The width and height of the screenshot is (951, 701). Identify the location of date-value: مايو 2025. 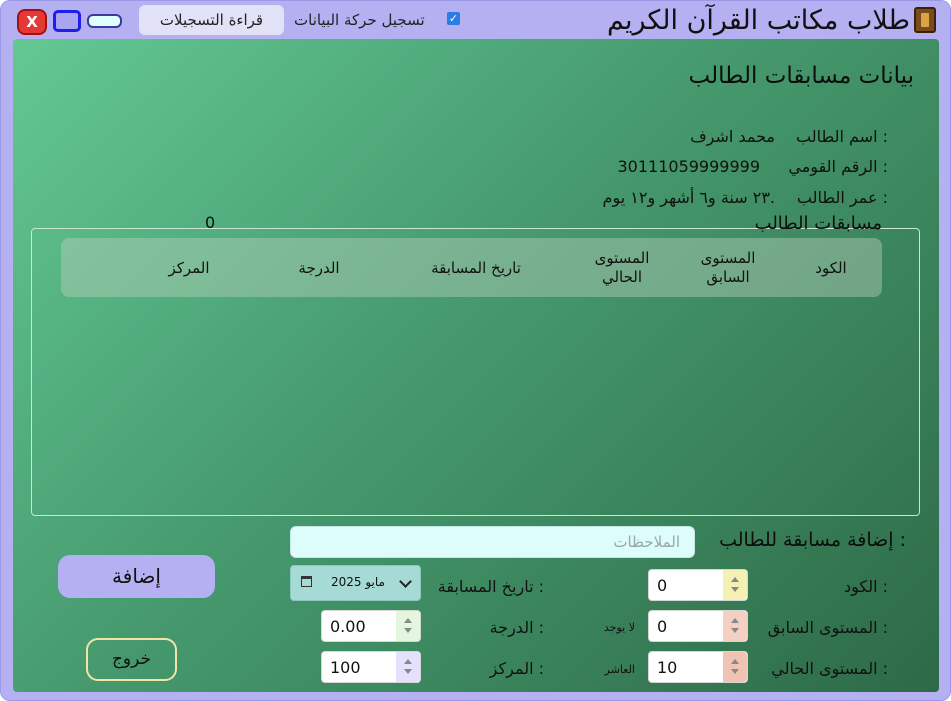
(358, 582).